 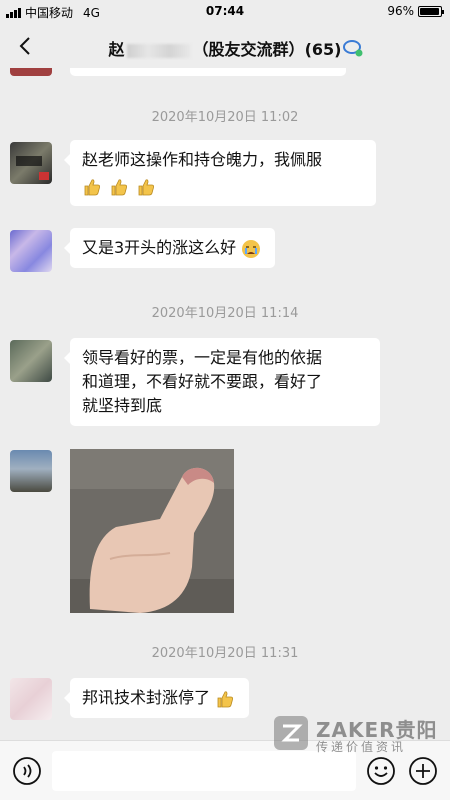 What do you see at coordinates (225, 653) in the screenshot?
I see `timestamp: 2020年10月20日 11:31` at bounding box center [225, 653].